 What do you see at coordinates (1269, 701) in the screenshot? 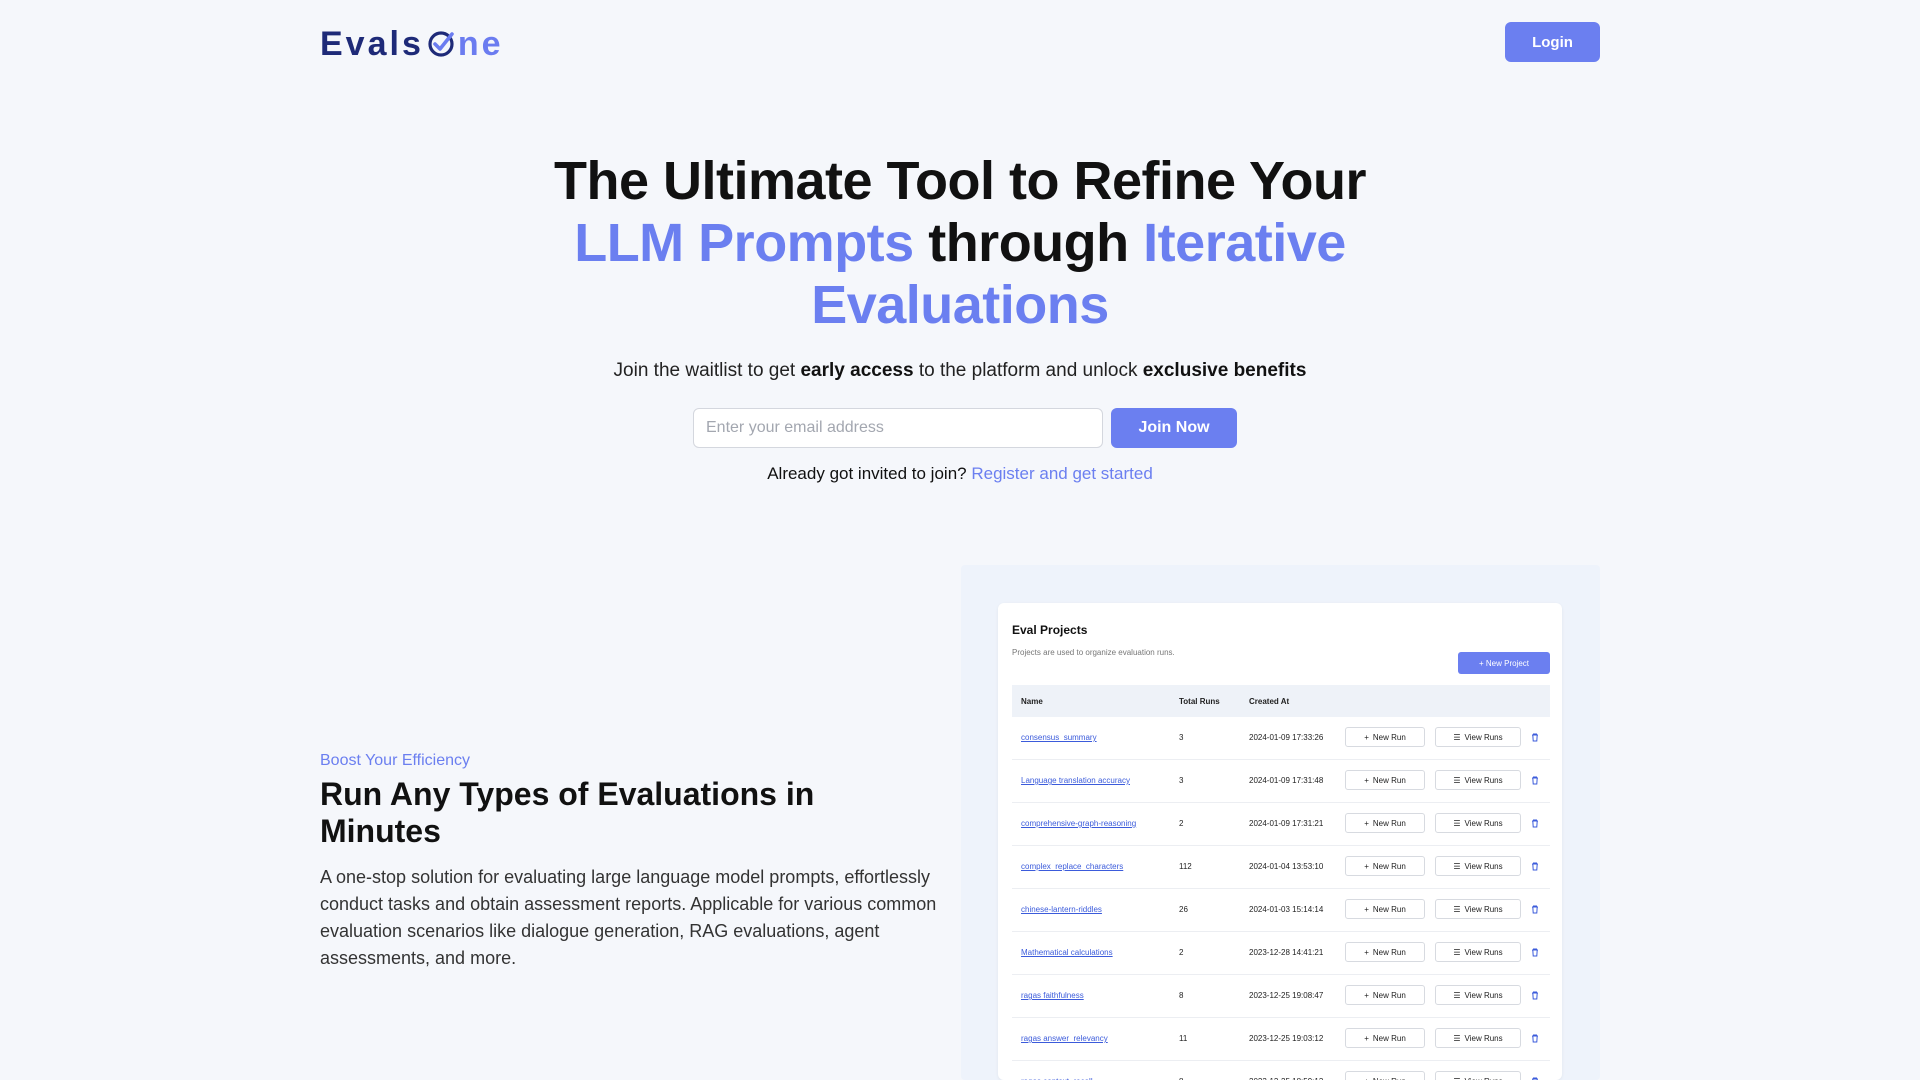
I see `column-header-created-at: Created At` at bounding box center [1269, 701].